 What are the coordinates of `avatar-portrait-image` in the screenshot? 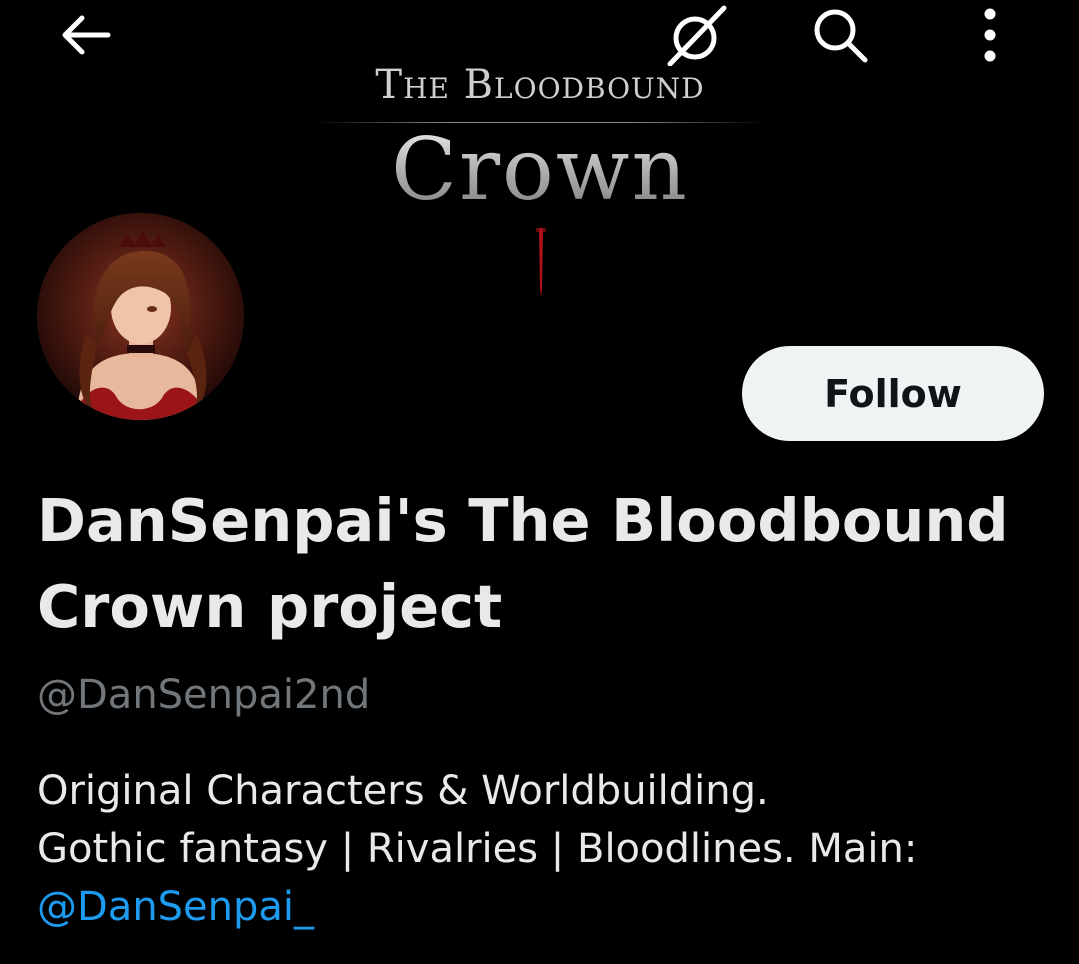 It's located at (140, 316).